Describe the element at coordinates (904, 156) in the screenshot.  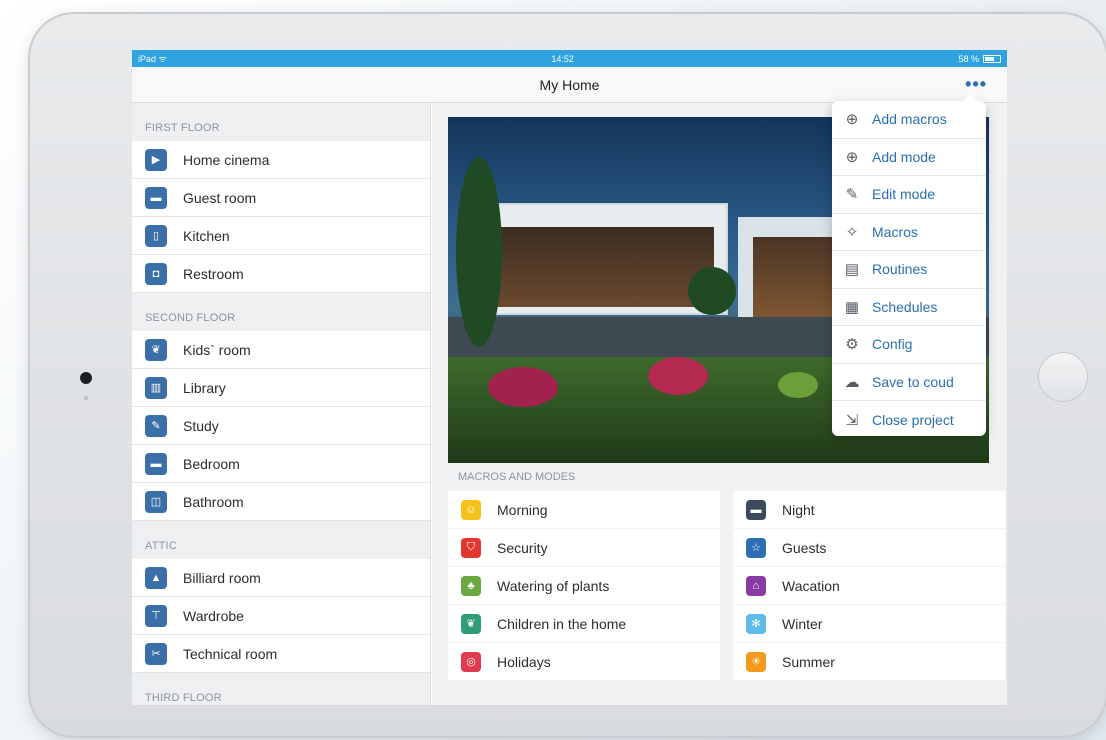
I see `menu-item-label: Add mode` at that location.